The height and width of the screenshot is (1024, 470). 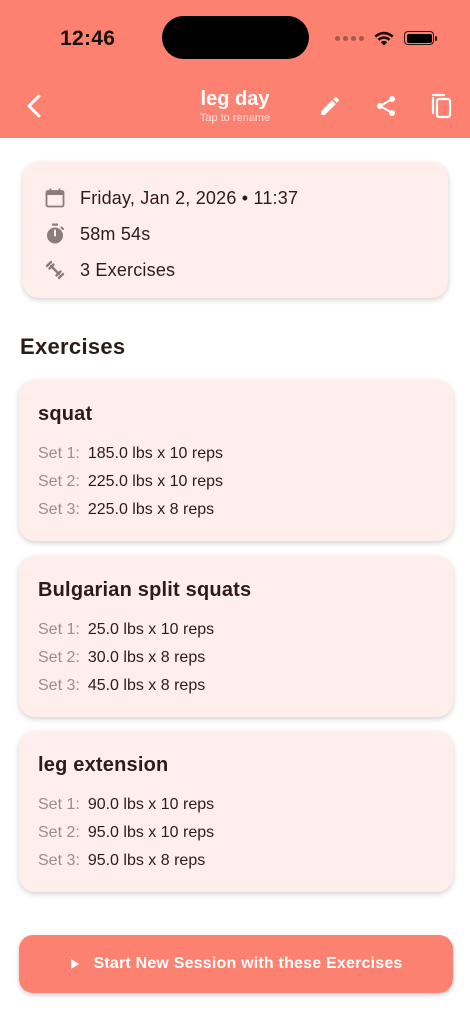 I want to click on exercise-count-row: 3 Exercises, so click(x=235, y=270).